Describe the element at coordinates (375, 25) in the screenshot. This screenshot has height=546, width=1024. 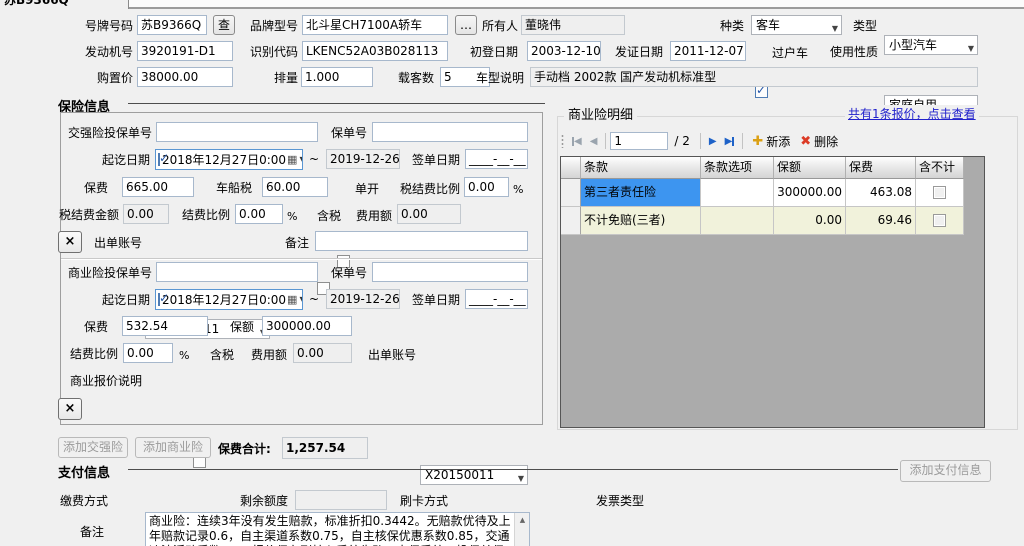
I see `brand-input: 北斗星CH7100A轿车` at that location.